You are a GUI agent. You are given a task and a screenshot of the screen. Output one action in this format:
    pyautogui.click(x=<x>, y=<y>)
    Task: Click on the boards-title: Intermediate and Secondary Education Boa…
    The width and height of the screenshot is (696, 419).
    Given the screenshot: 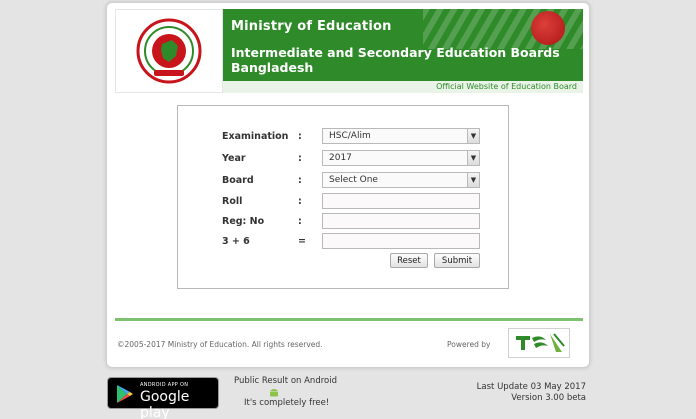 What is the action you would take?
    pyautogui.click(x=395, y=60)
    